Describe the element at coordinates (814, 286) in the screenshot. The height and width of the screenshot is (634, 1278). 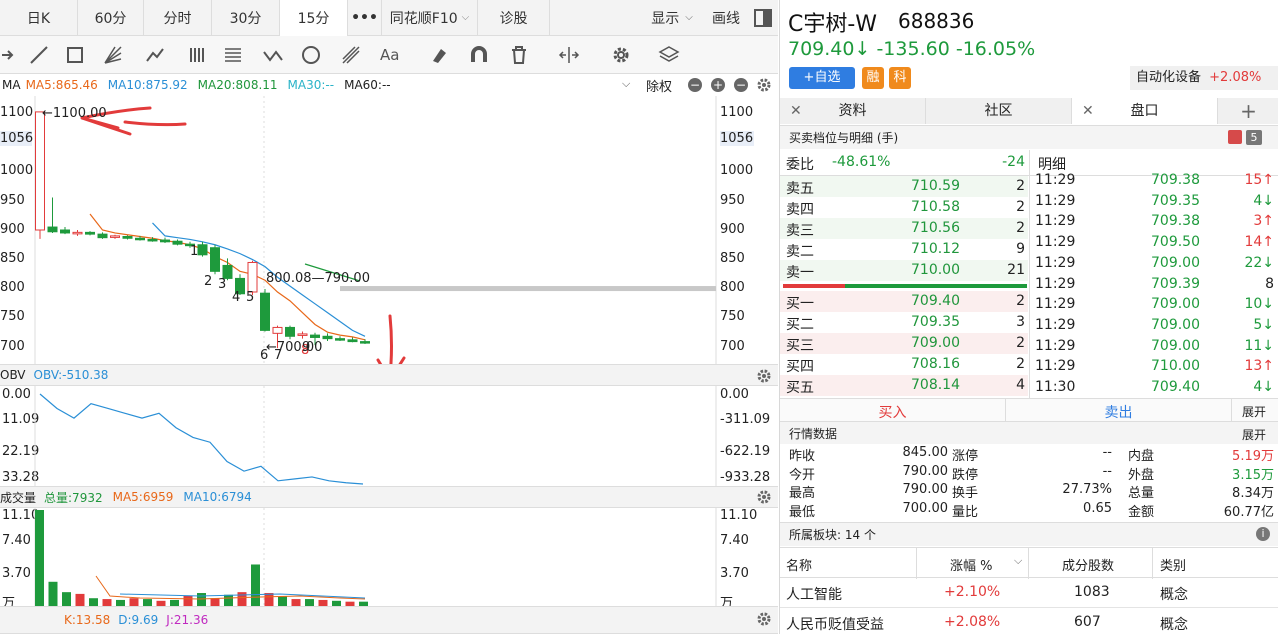
I see `ratio-bar-fill` at that location.